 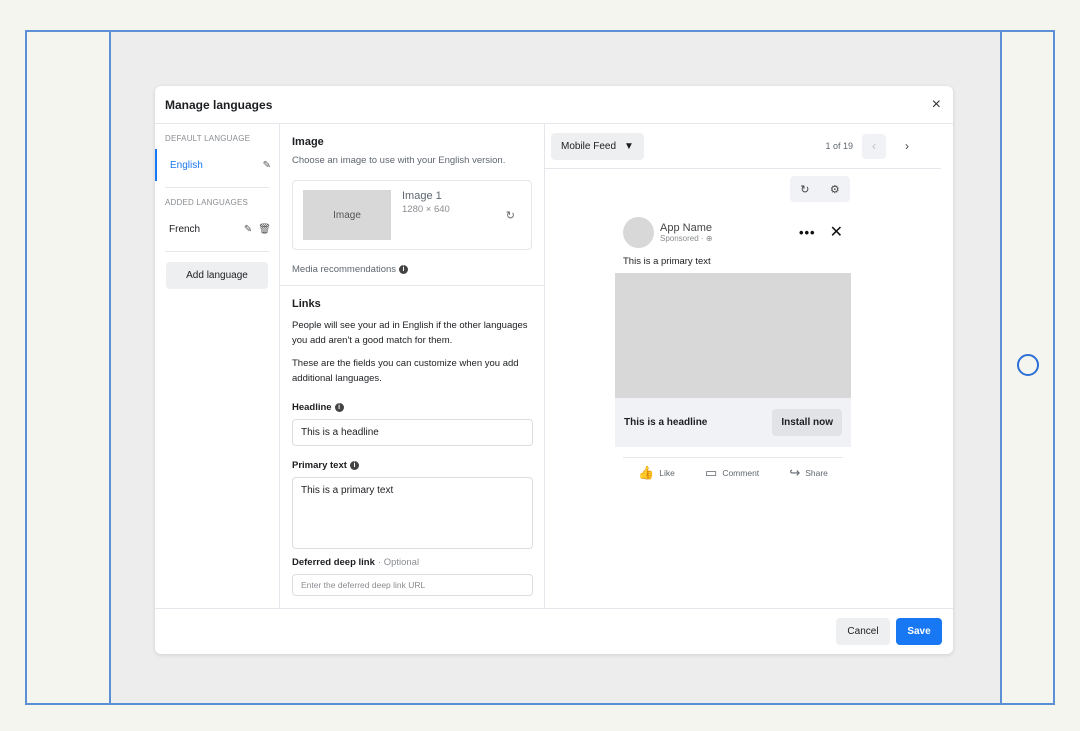 I want to click on chevron-right-icon: ›, so click(x=907, y=146).